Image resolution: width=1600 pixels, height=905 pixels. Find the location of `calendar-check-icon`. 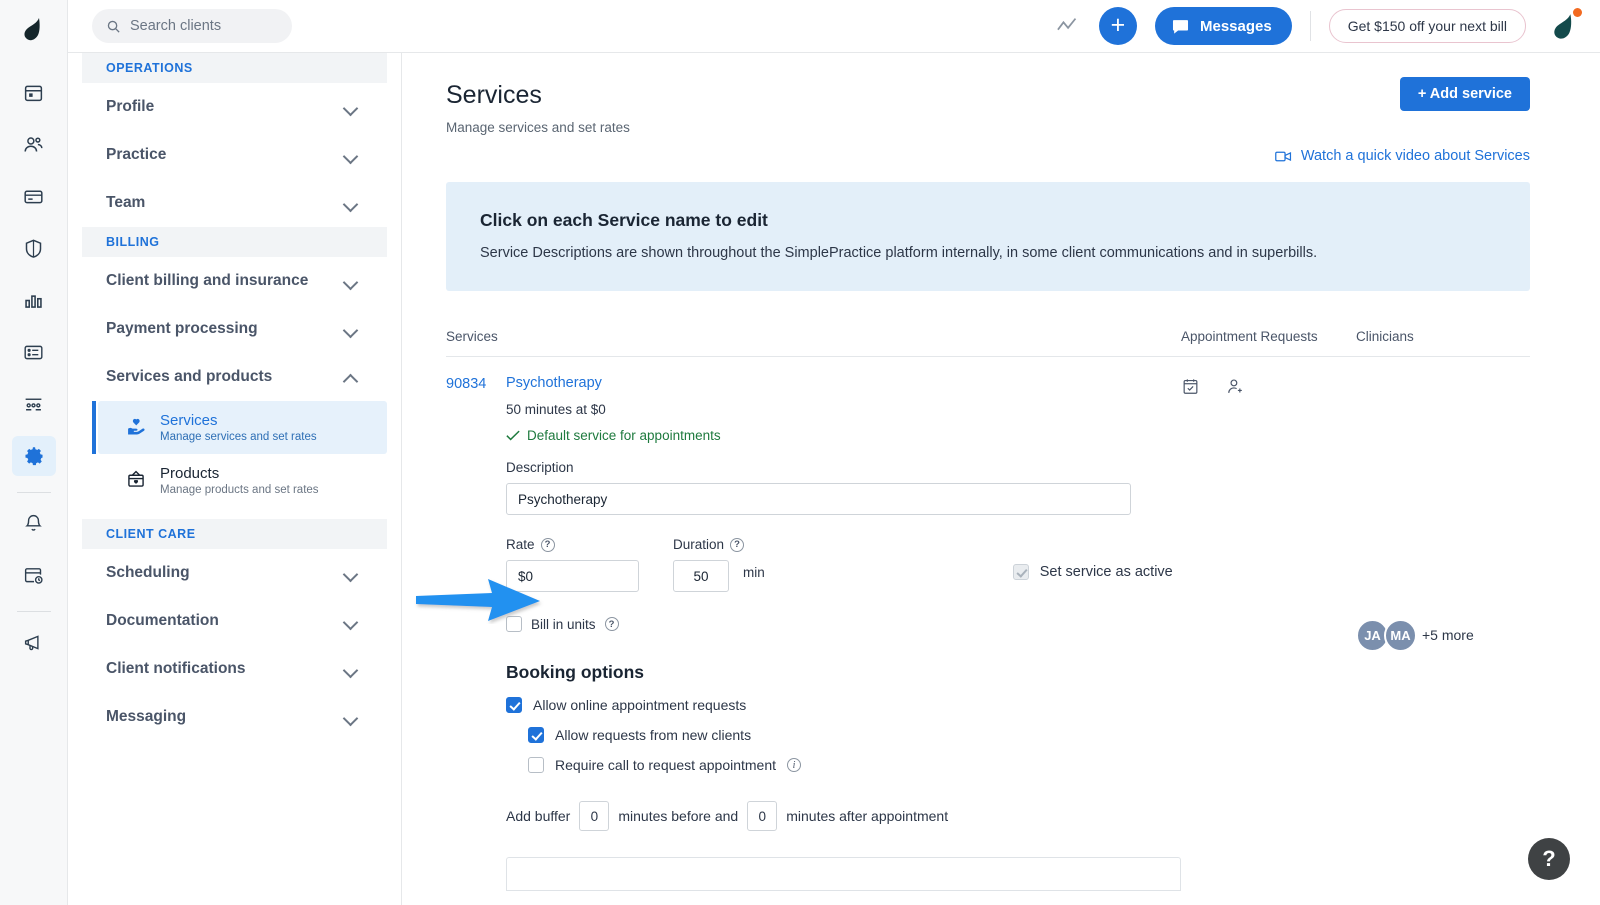

calendar-check-icon is located at coordinates (1190, 634).